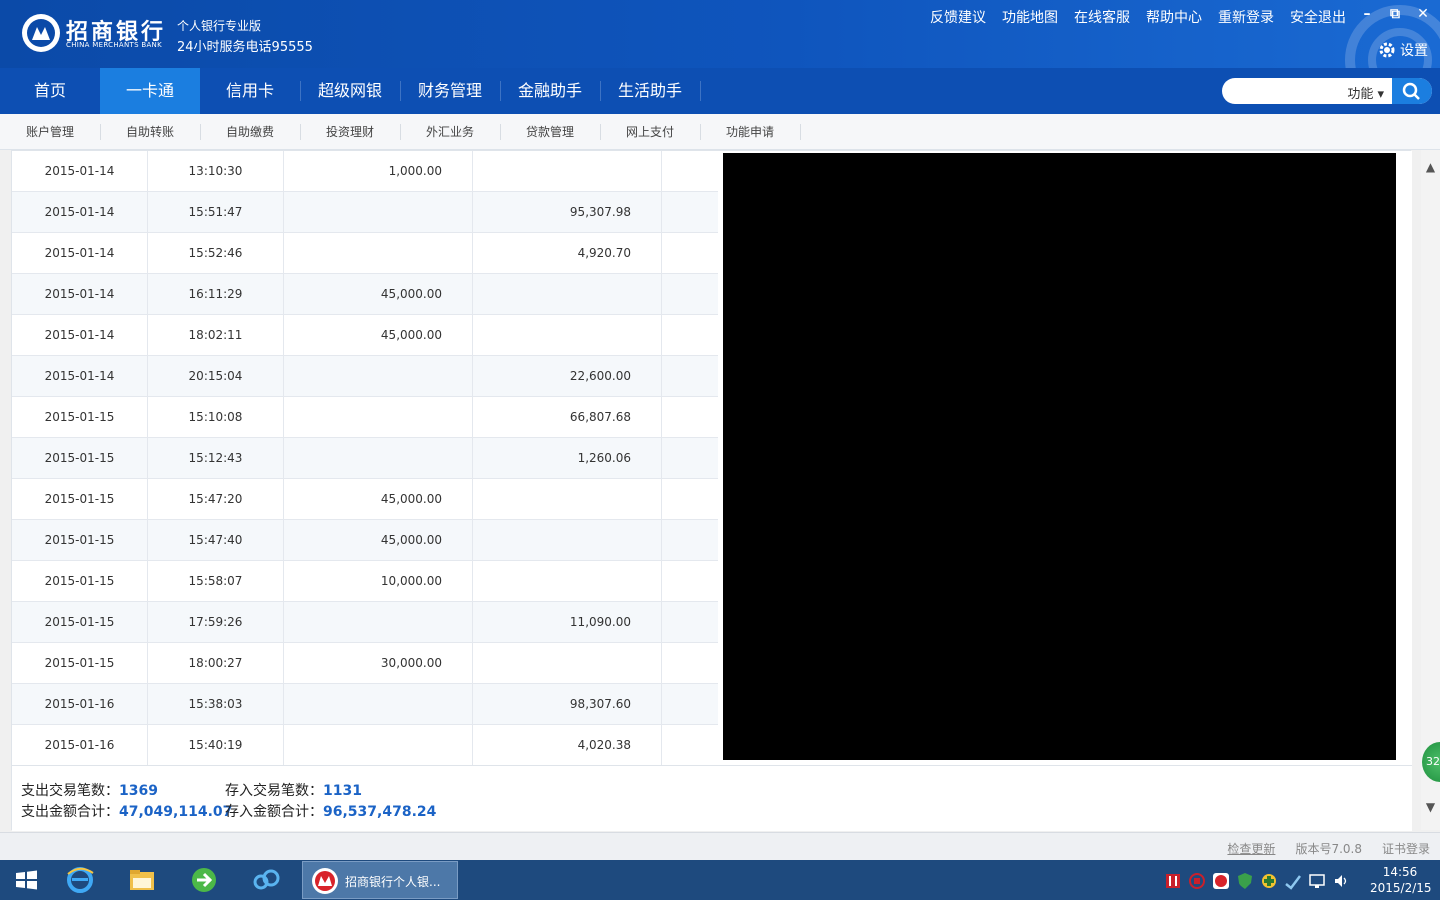 Image resolution: width=1440 pixels, height=900 pixels. What do you see at coordinates (1251, 848) in the screenshot?
I see `check-update-link: 检查更新` at bounding box center [1251, 848].